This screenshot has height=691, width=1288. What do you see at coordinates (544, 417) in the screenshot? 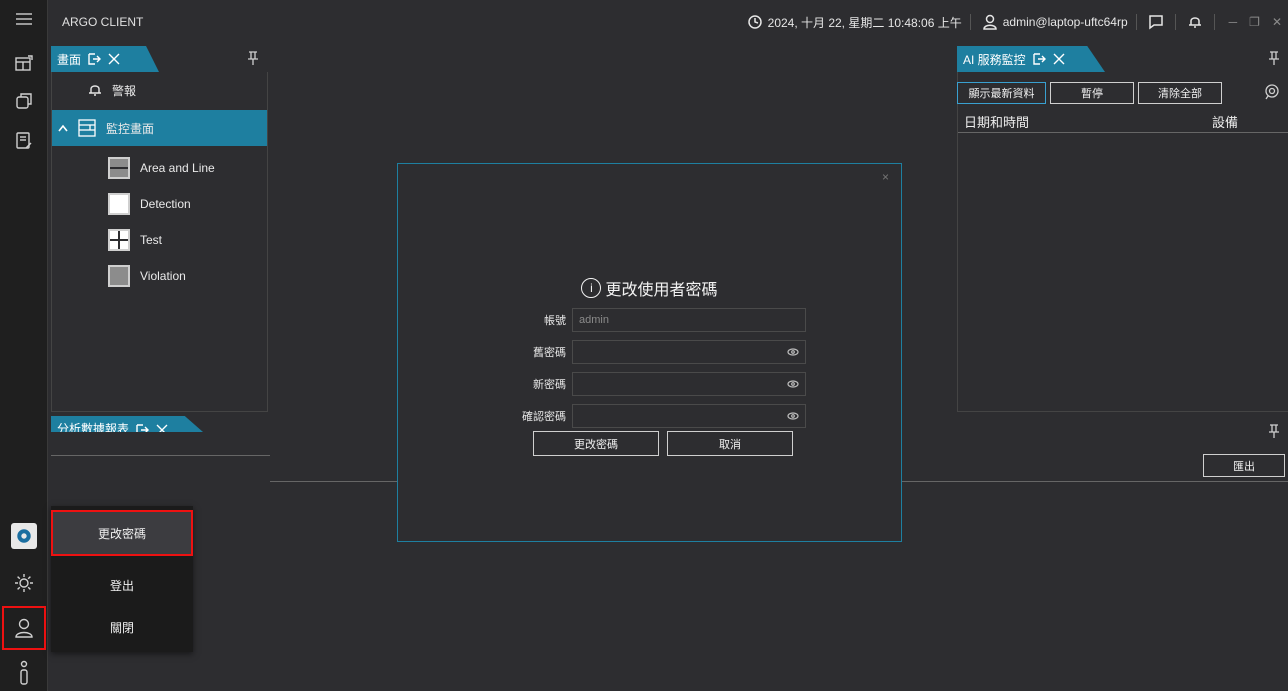
I see `confirm-password-label: 確認密碼` at bounding box center [544, 417].